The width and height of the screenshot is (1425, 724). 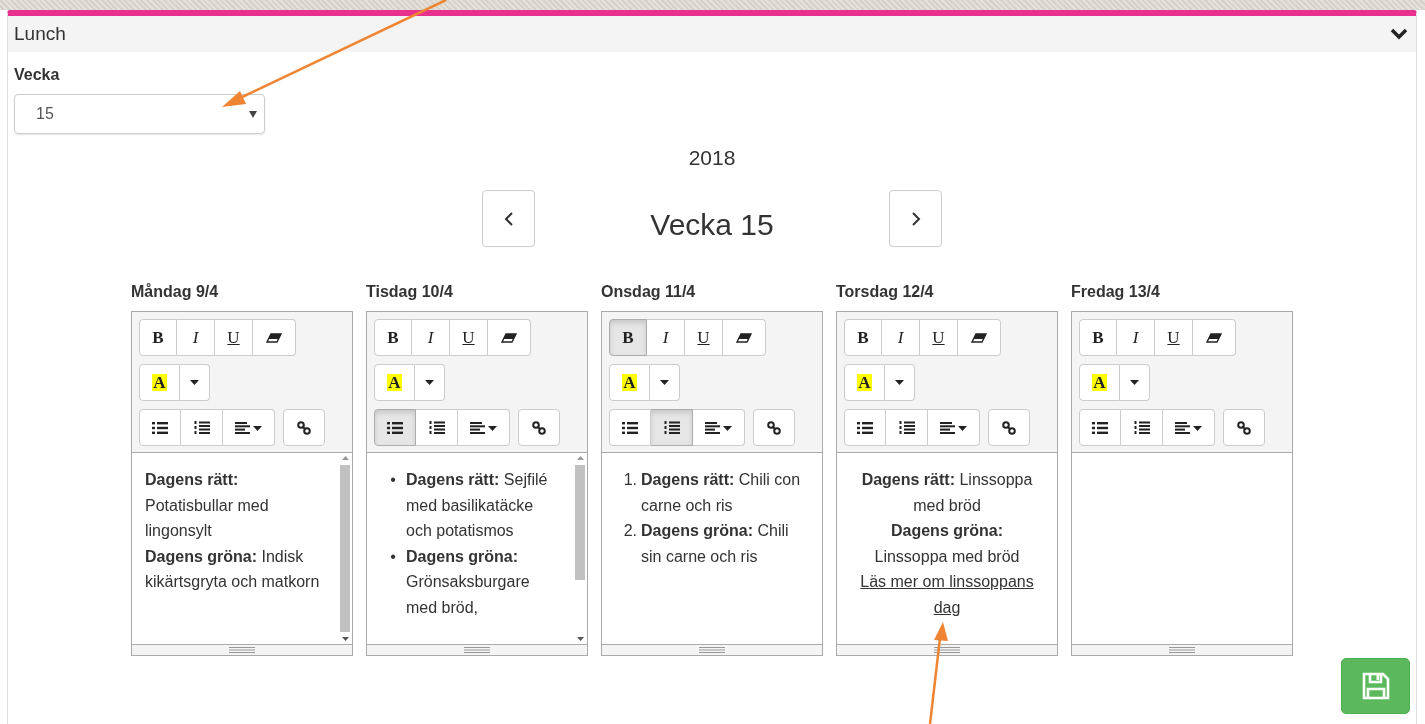 I want to click on panel-title: Lunch, so click(x=40, y=34).